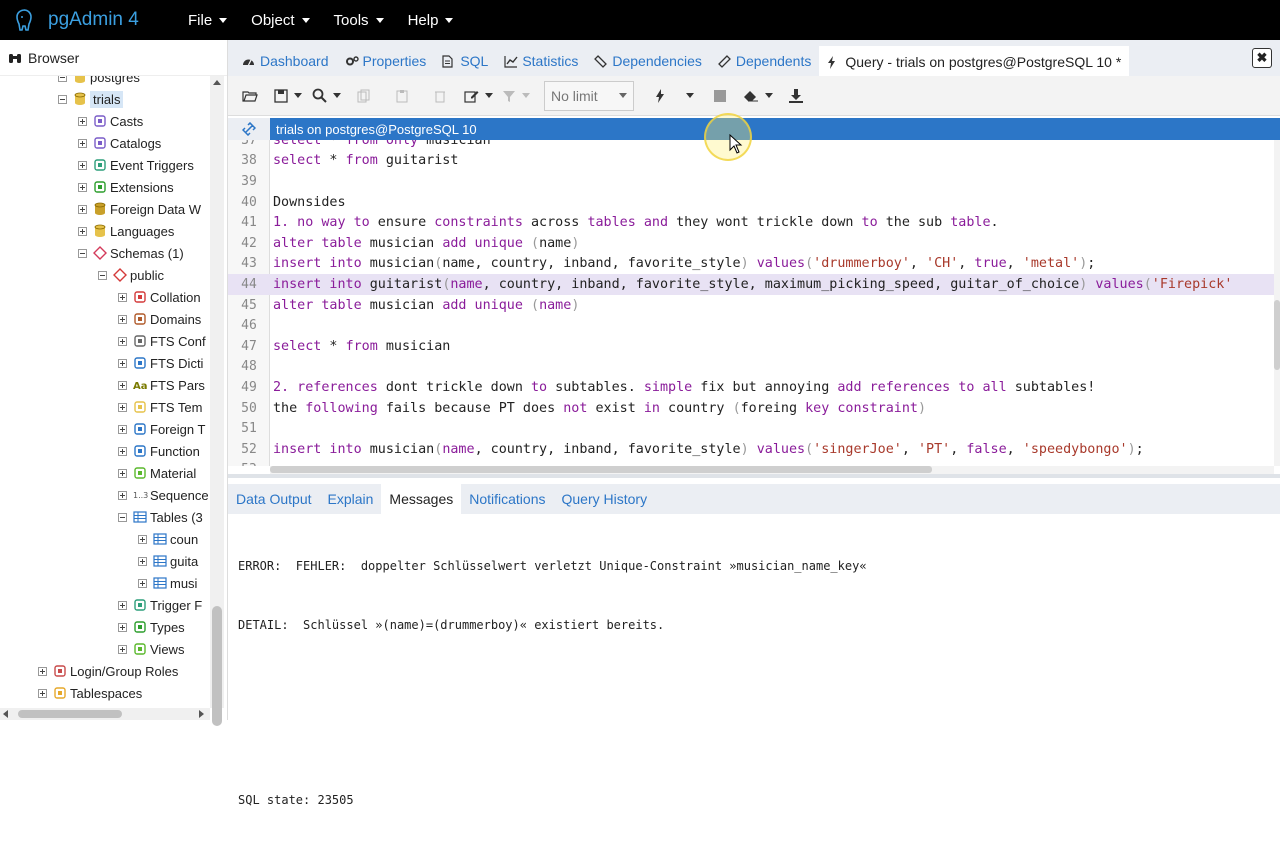 The image size is (1280, 850). Describe the element at coordinates (157, 473) in the screenshot. I see `tree-item: Material` at that location.